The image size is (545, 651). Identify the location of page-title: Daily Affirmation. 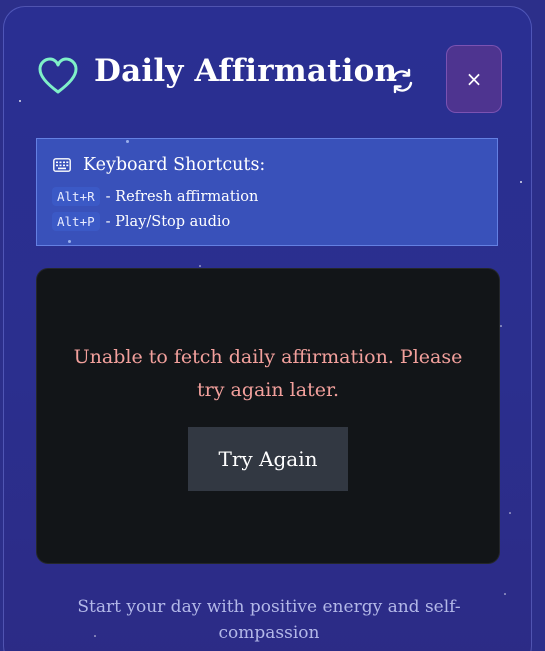
(246, 71).